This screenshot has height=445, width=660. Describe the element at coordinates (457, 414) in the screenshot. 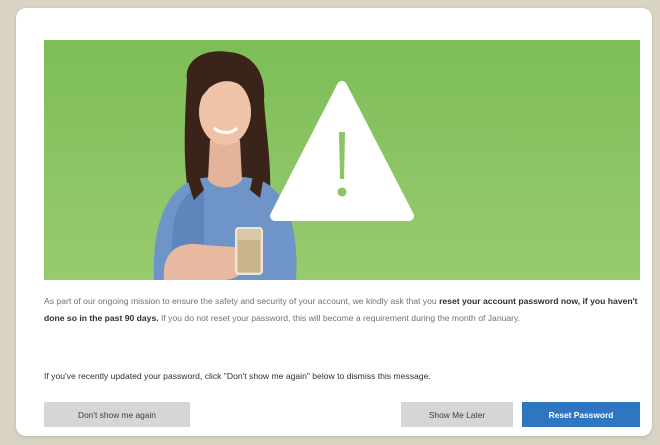

I see `show-me-later-button: Show Me Later` at that location.